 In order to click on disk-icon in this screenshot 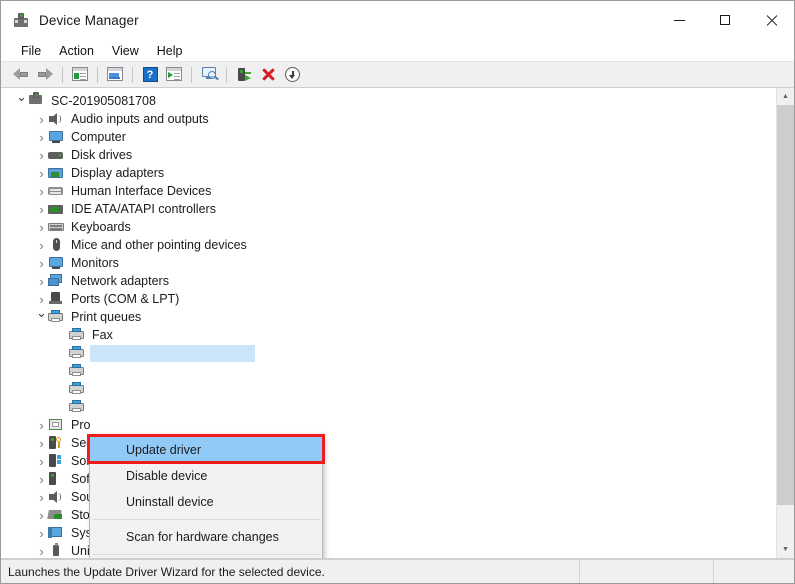, I will do `click(56, 155)`.